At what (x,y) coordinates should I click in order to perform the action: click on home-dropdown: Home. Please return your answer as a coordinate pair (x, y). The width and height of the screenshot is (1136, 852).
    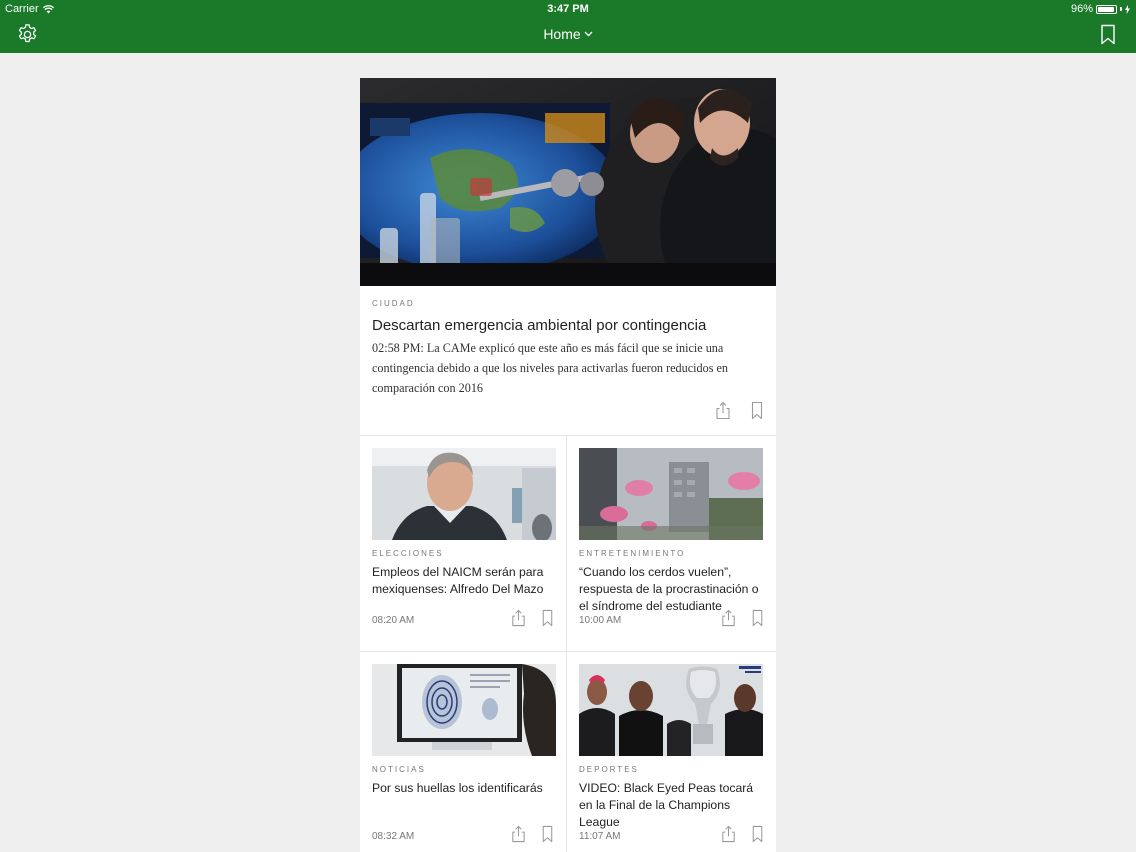
    Looking at the image, I should click on (568, 34).